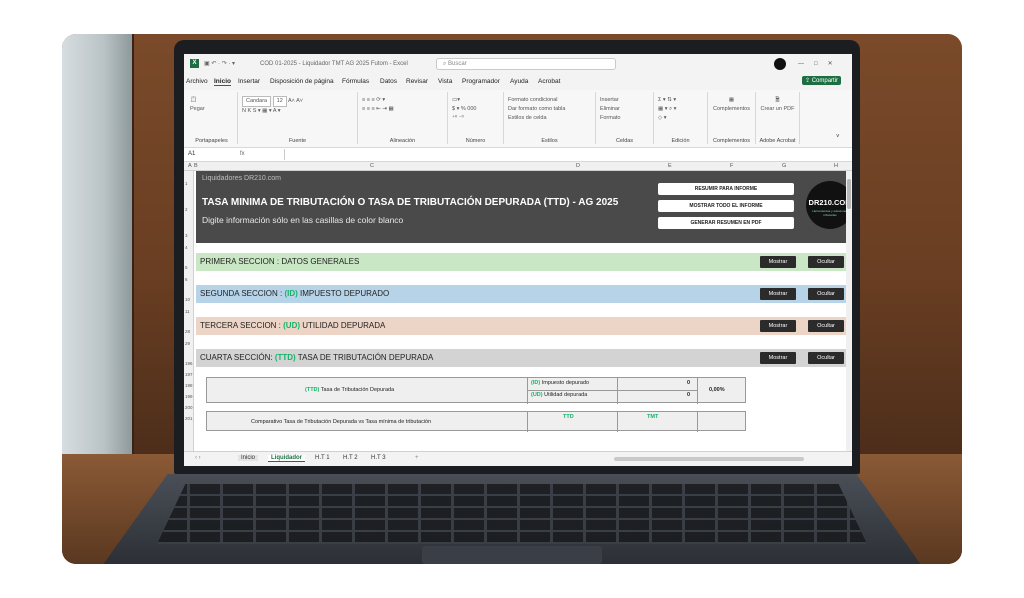 The width and height of the screenshot is (1024, 598). What do you see at coordinates (189, 418) in the screenshot?
I see `row-201: 201` at bounding box center [189, 418].